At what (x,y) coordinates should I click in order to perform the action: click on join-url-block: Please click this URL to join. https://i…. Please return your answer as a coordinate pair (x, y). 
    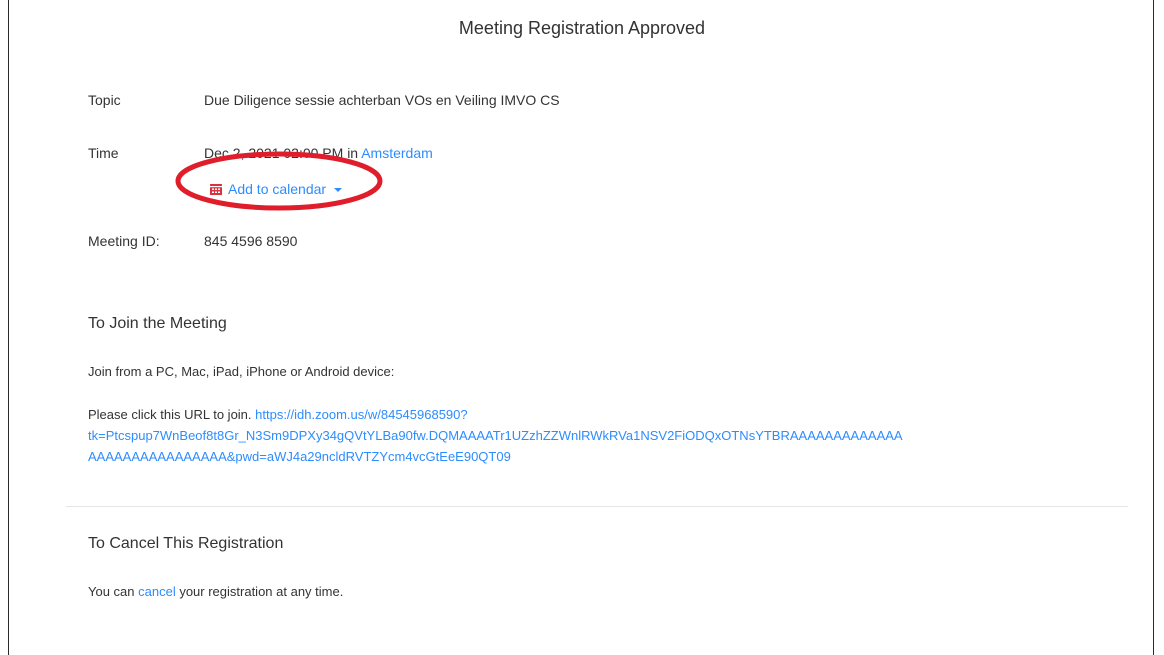
    Looking at the image, I should click on (613, 435).